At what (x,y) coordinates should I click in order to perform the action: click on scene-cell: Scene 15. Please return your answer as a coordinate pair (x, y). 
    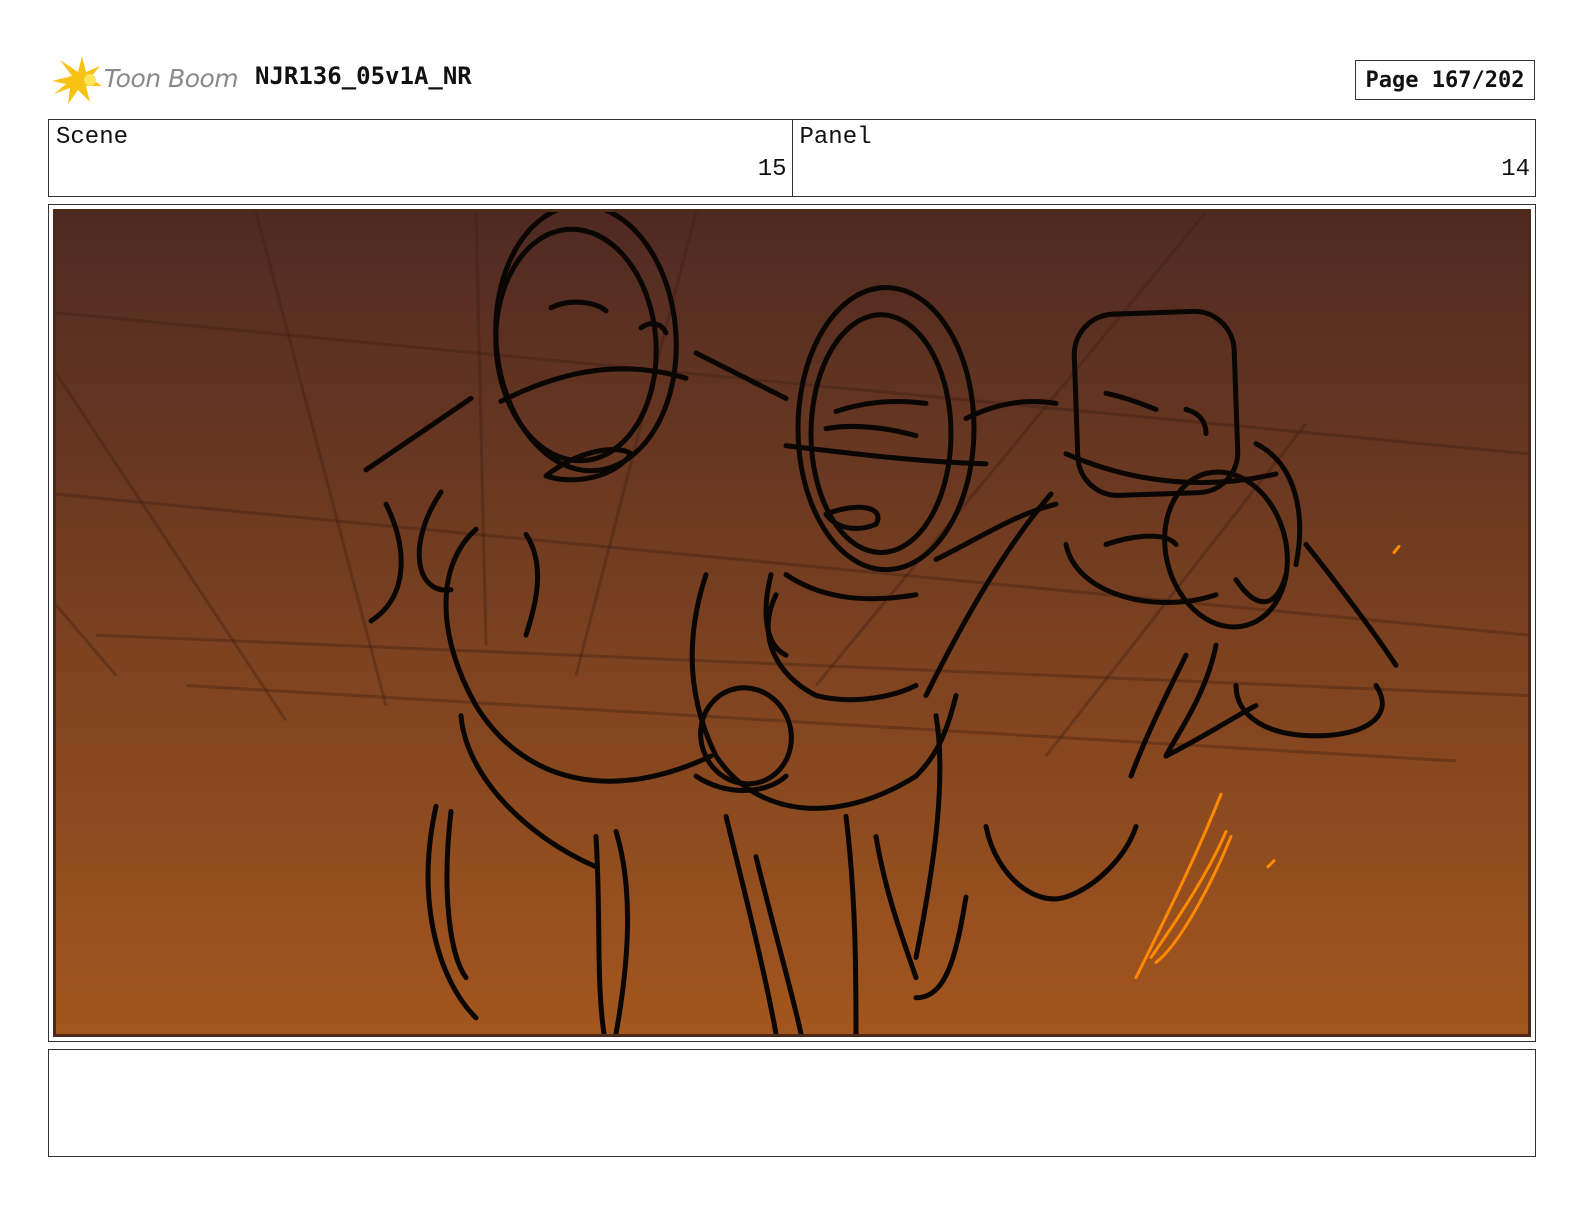
    Looking at the image, I should click on (420, 158).